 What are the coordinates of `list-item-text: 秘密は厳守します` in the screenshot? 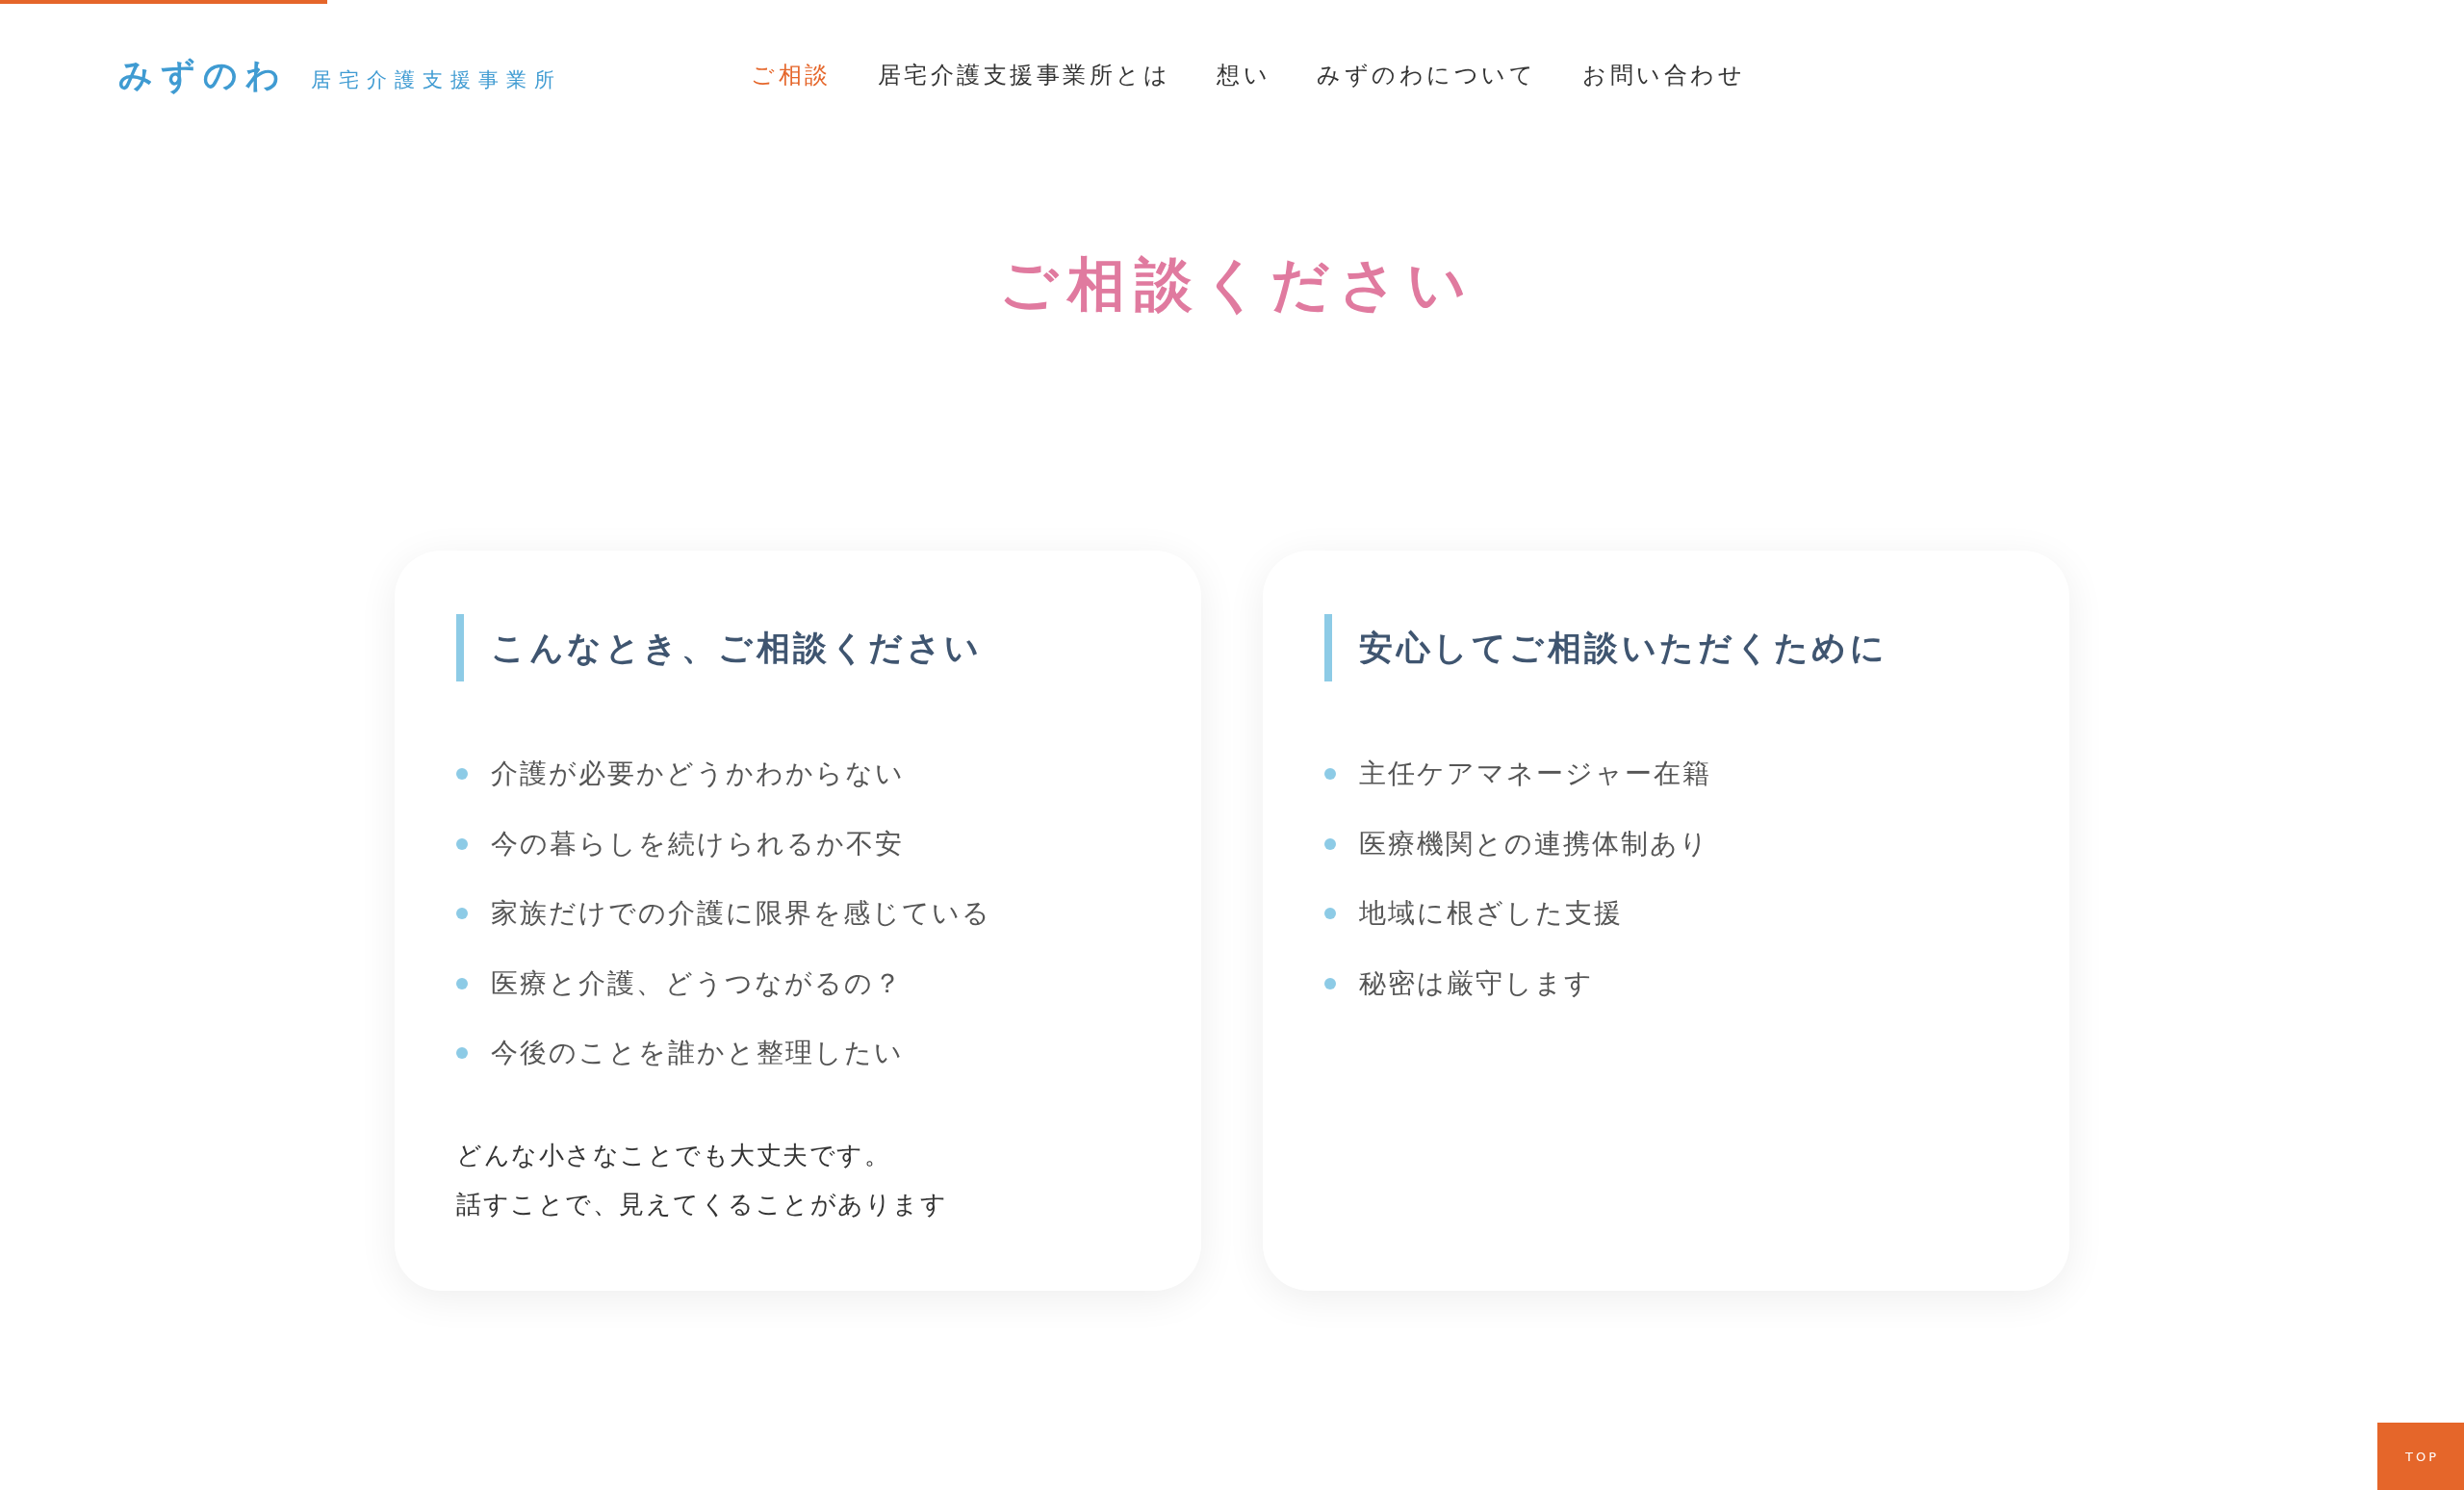 It's located at (1476, 983).